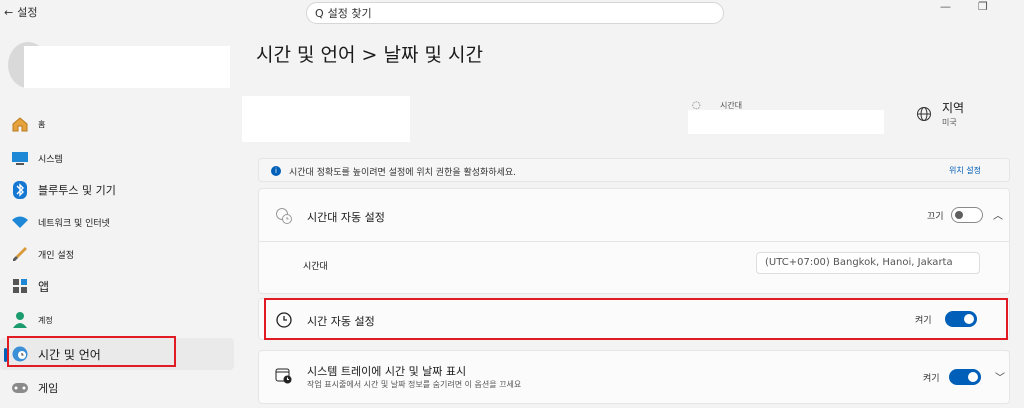 This screenshot has width=1024, height=408. Describe the element at coordinates (117, 190) in the screenshot. I see `sidebar-item-bluetooth: 블루투스 및 기기` at that location.